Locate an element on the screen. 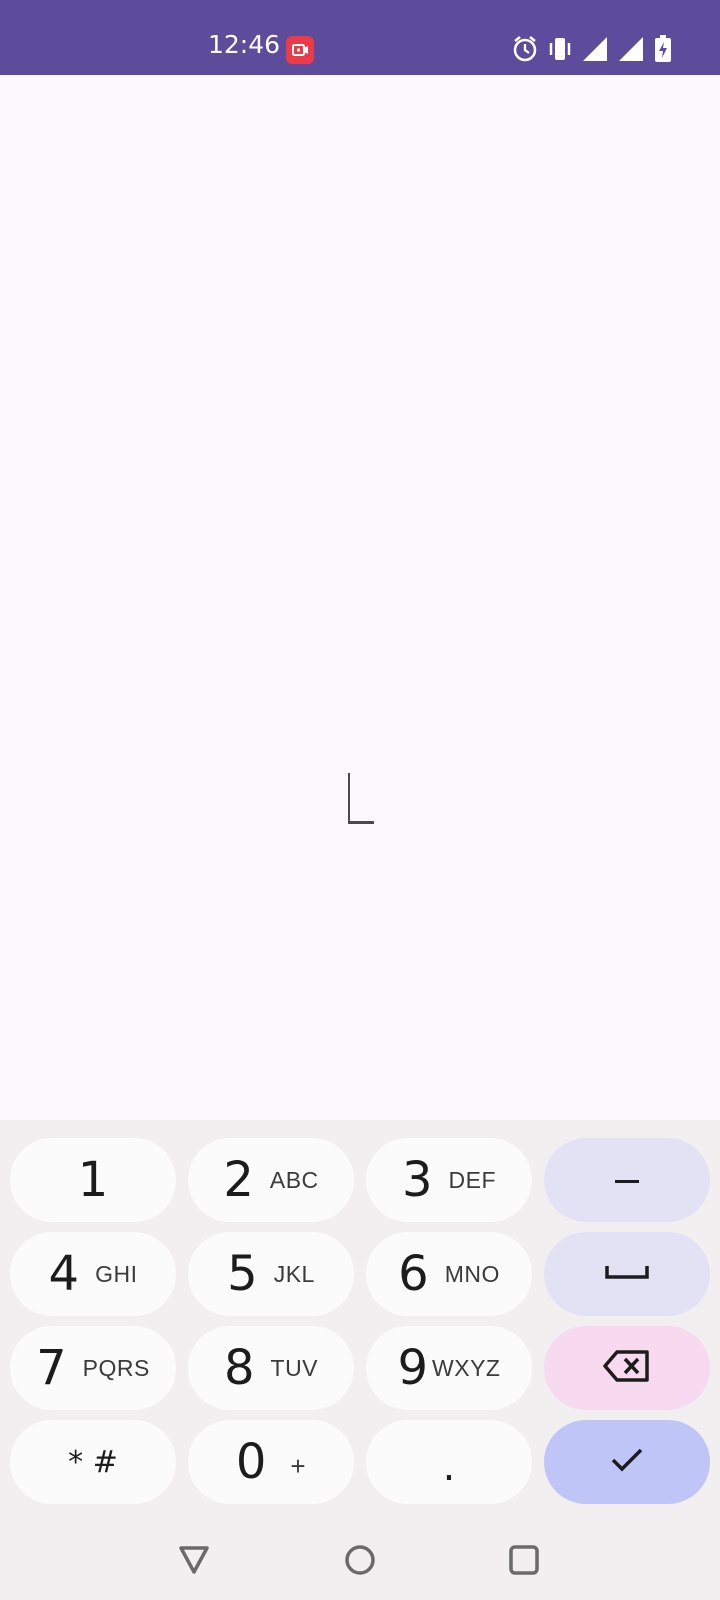 The height and width of the screenshot is (1600, 720). key-letters: + is located at coordinates (298, 1465).